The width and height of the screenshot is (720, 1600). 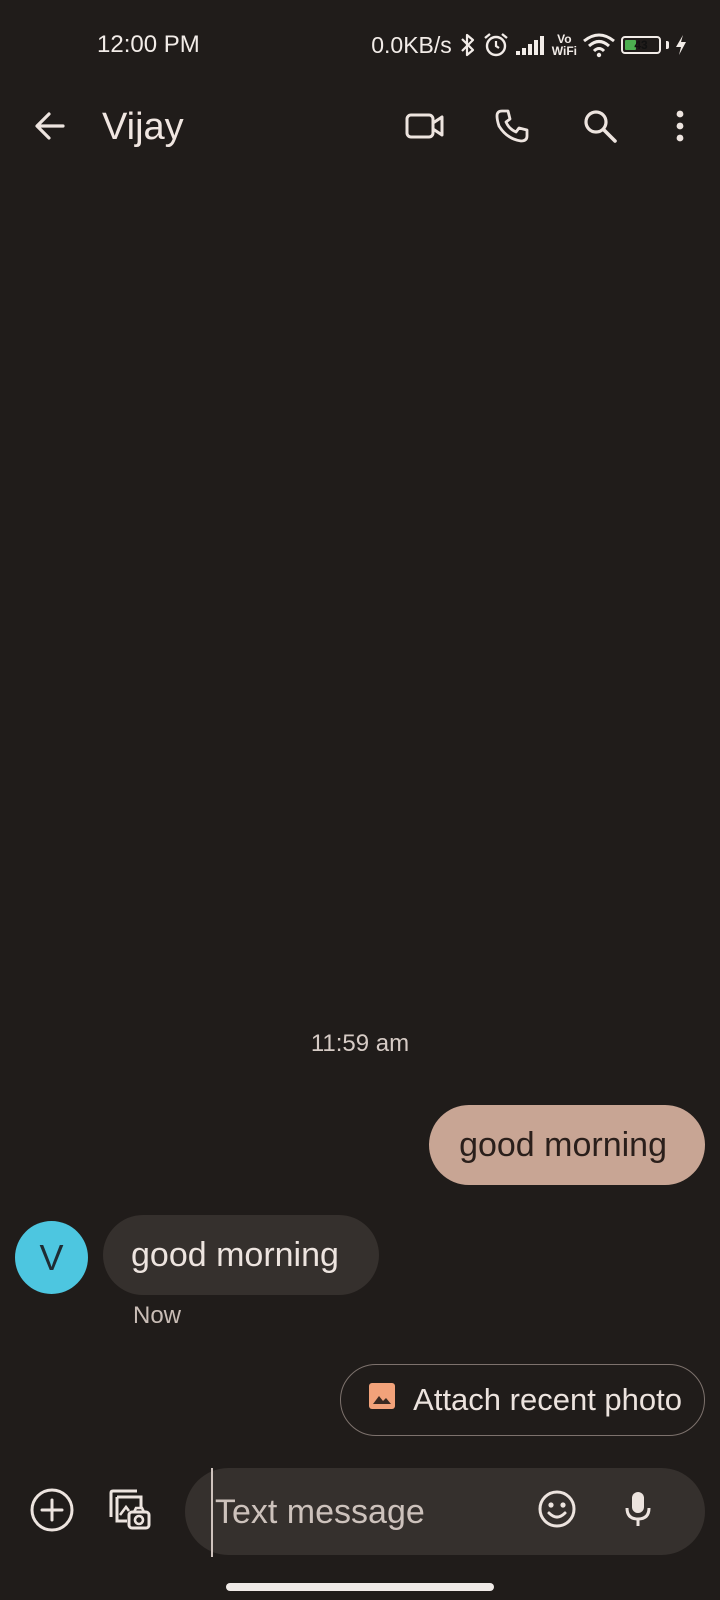 I want to click on status-bar: 12:00 PM 0.0KB/s Vo WiFi 43, so click(x=360, y=45).